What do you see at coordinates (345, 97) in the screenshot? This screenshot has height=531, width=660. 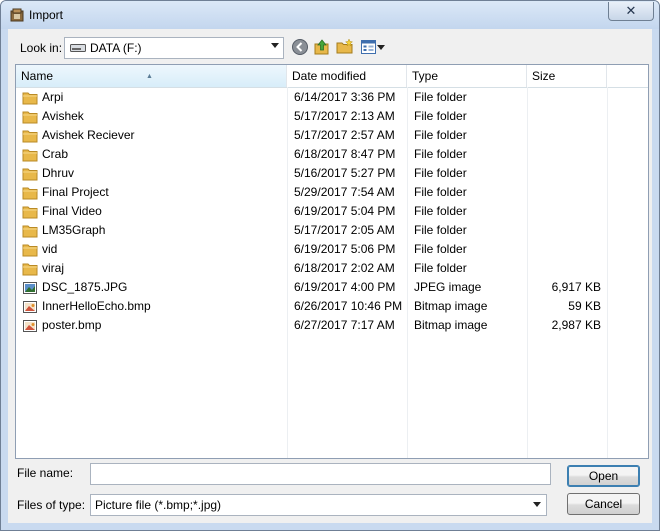 I see `file-date: 6/14/2017 3:36 PM` at bounding box center [345, 97].